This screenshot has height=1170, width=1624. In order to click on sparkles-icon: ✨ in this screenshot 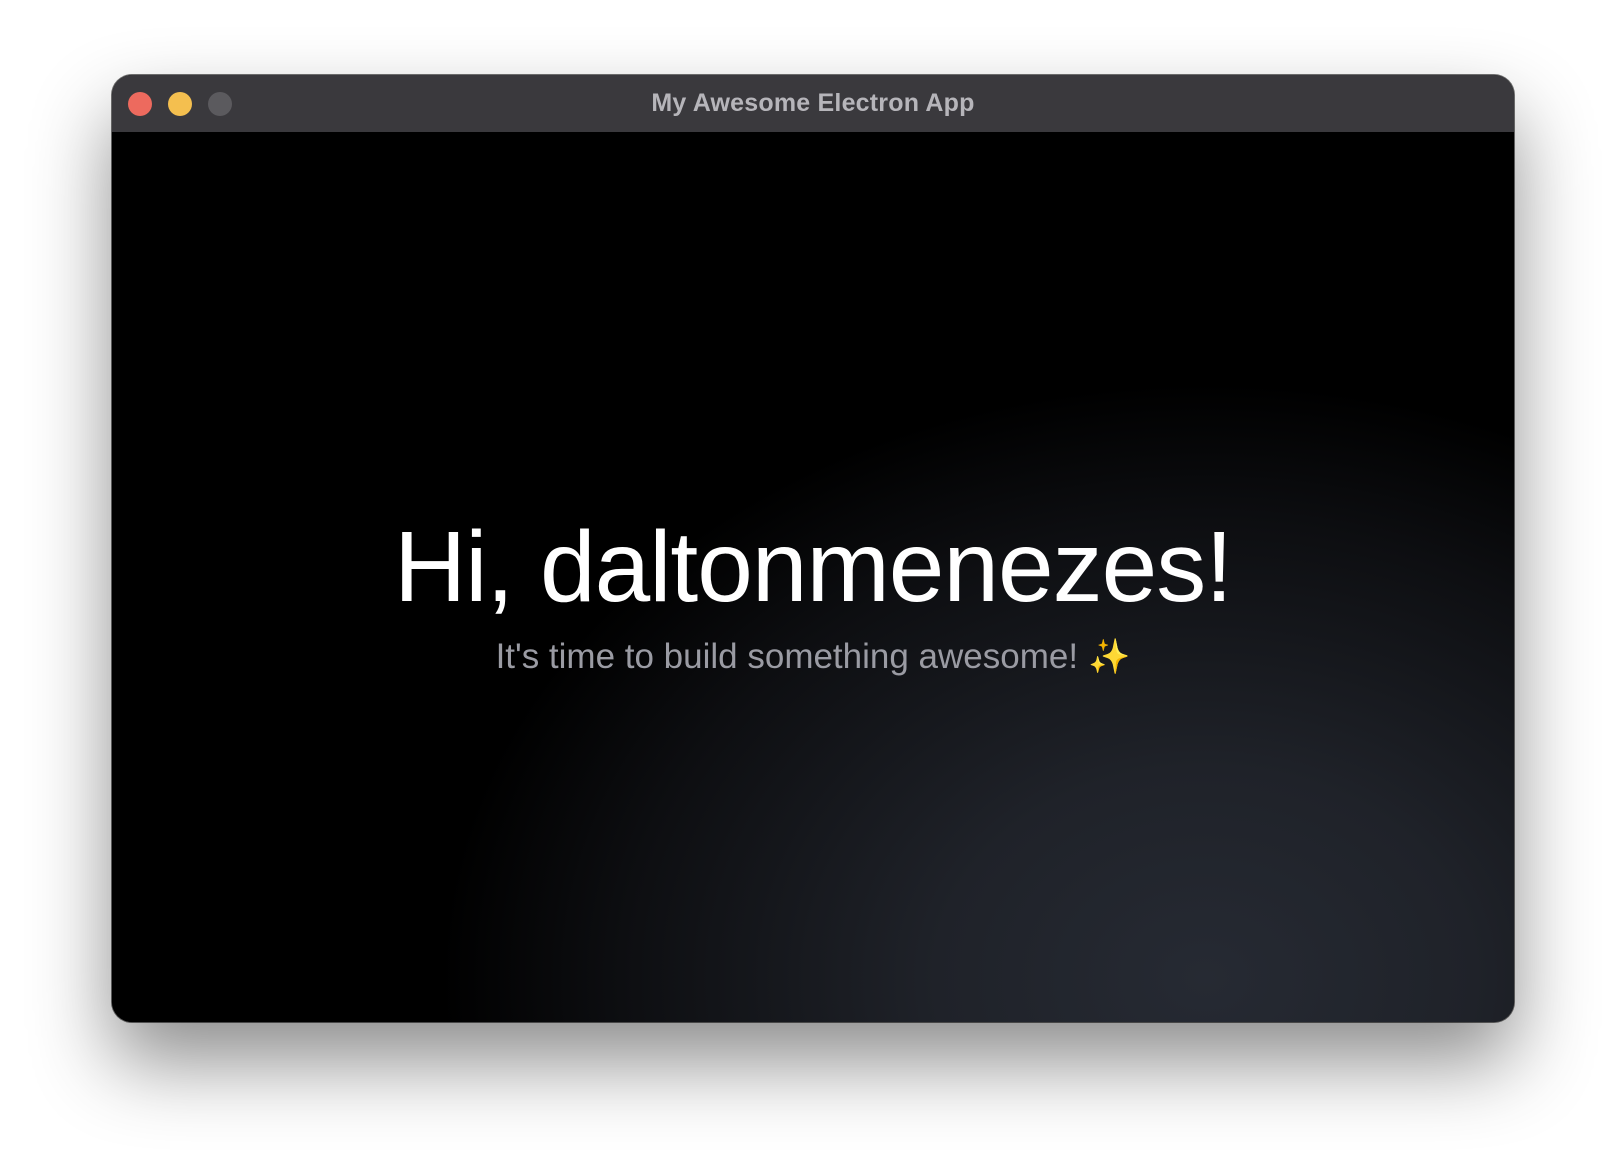, I will do `click(1109, 657)`.